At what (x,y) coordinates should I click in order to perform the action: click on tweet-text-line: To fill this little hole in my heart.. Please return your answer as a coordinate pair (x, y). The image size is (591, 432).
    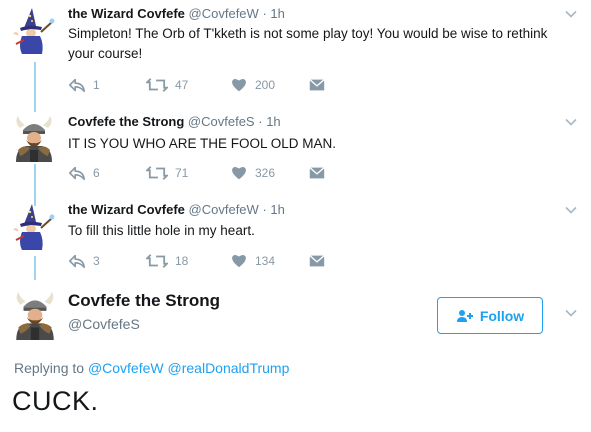
    Looking at the image, I should click on (161, 230).